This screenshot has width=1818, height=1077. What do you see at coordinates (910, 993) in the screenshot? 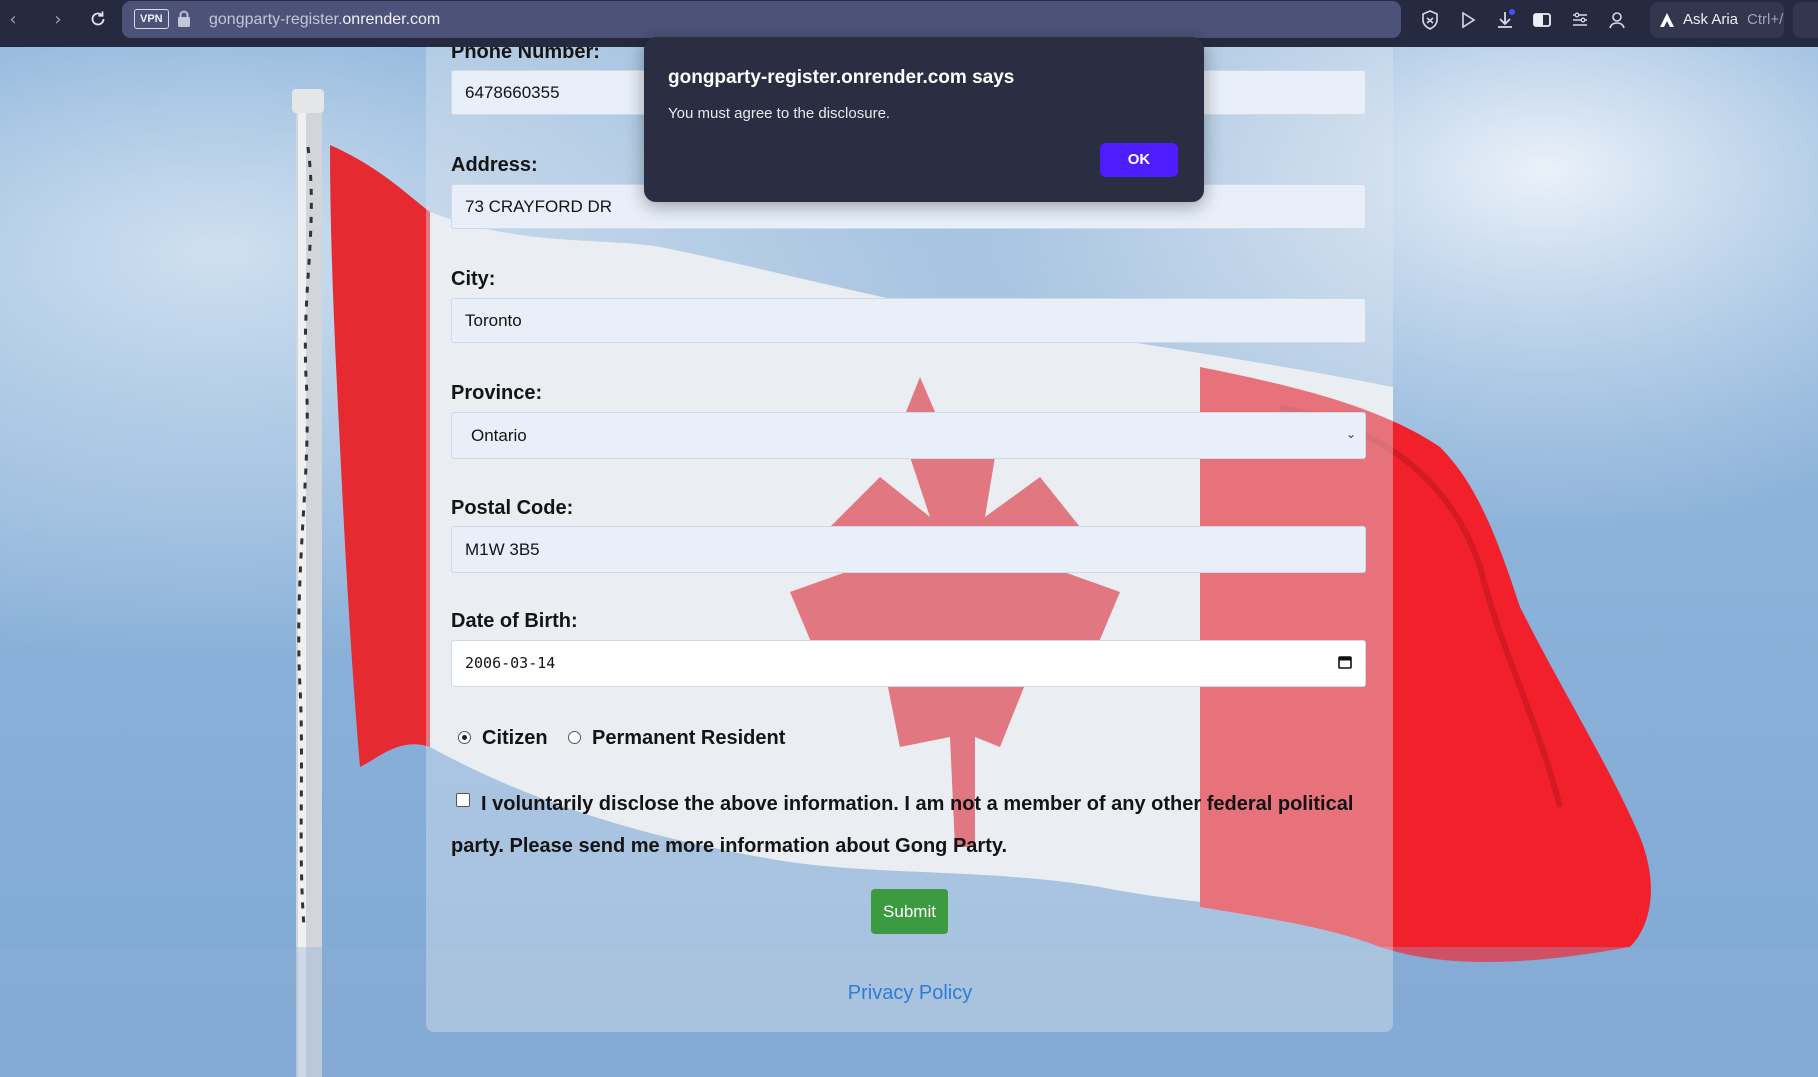
I see `privacy-policy-link: Privacy Policy` at bounding box center [910, 993].